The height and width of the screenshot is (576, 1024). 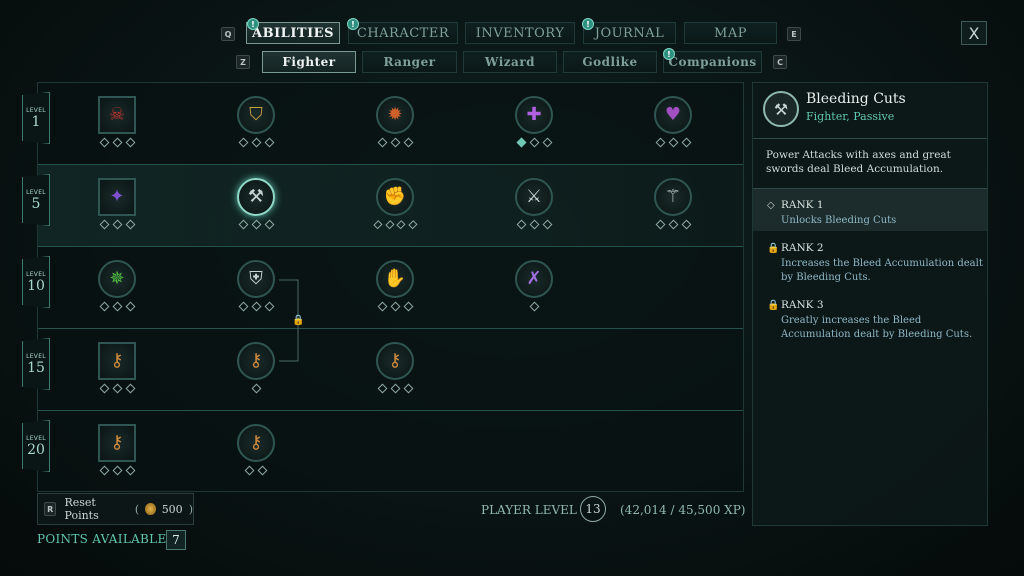 What do you see at coordinates (520, 33) in the screenshot?
I see `tab-inventory: INVENTORY` at bounding box center [520, 33].